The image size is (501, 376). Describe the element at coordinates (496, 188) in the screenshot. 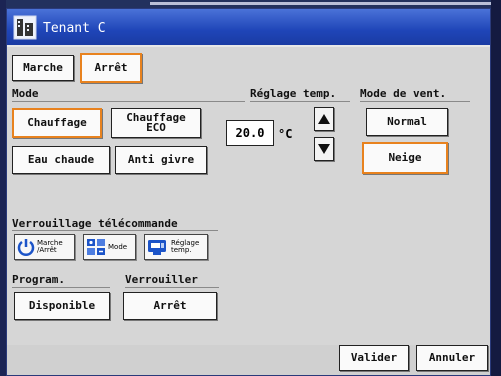

I see `screen-right-frame` at that location.